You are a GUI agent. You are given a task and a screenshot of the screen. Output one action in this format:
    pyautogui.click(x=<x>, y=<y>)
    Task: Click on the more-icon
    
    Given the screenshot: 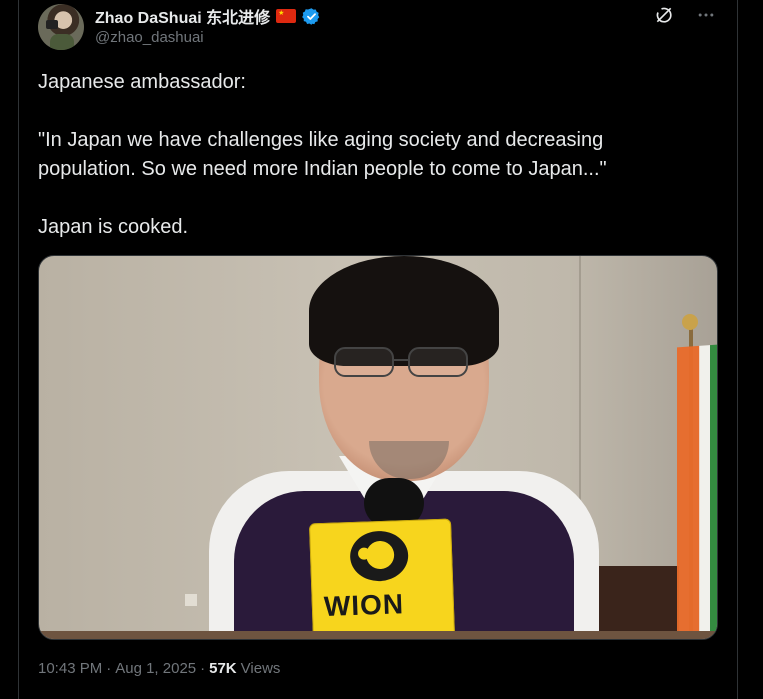 What is the action you would take?
    pyautogui.click(x=706, y=15)
    